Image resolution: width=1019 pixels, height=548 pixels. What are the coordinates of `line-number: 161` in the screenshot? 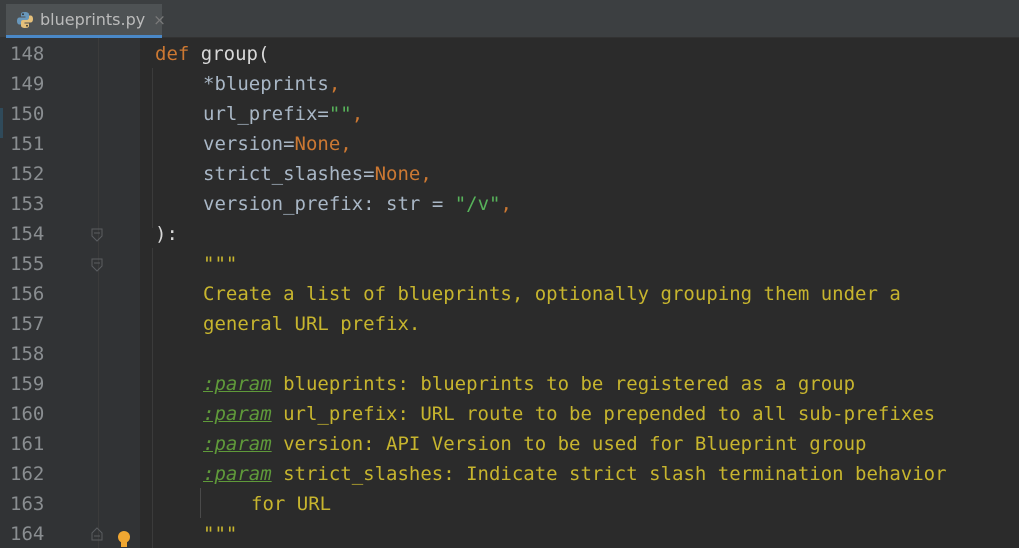 It's located at (27, 444).